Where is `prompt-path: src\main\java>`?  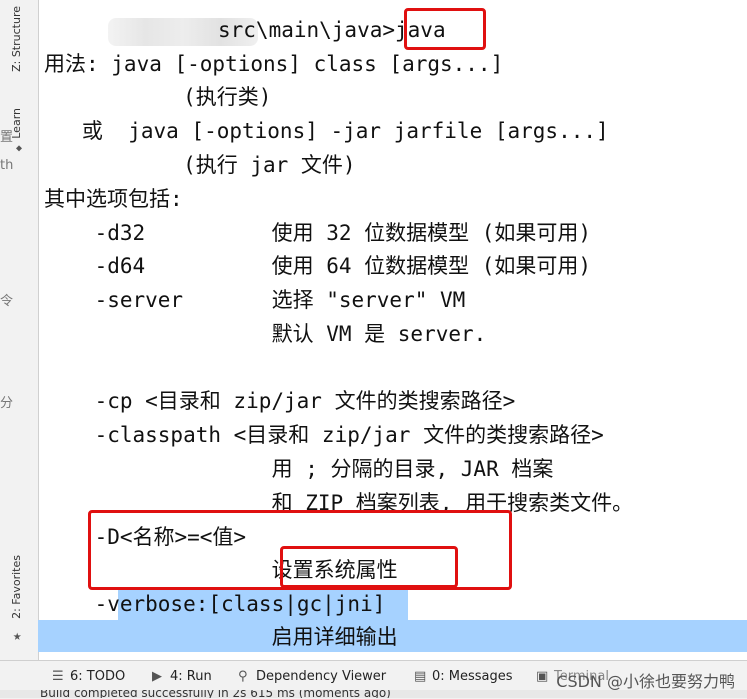 prompt-path: src\main\java> is located at coordinates (307, 30).